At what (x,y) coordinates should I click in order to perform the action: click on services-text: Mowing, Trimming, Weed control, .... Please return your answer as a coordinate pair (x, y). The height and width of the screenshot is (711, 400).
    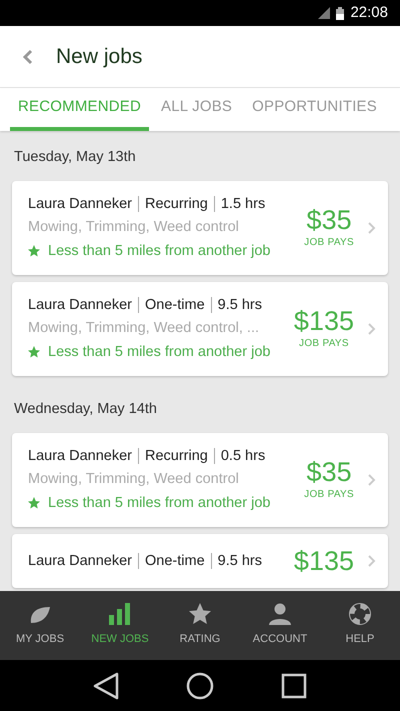
    Looking at the image, I should click on (144, 328).